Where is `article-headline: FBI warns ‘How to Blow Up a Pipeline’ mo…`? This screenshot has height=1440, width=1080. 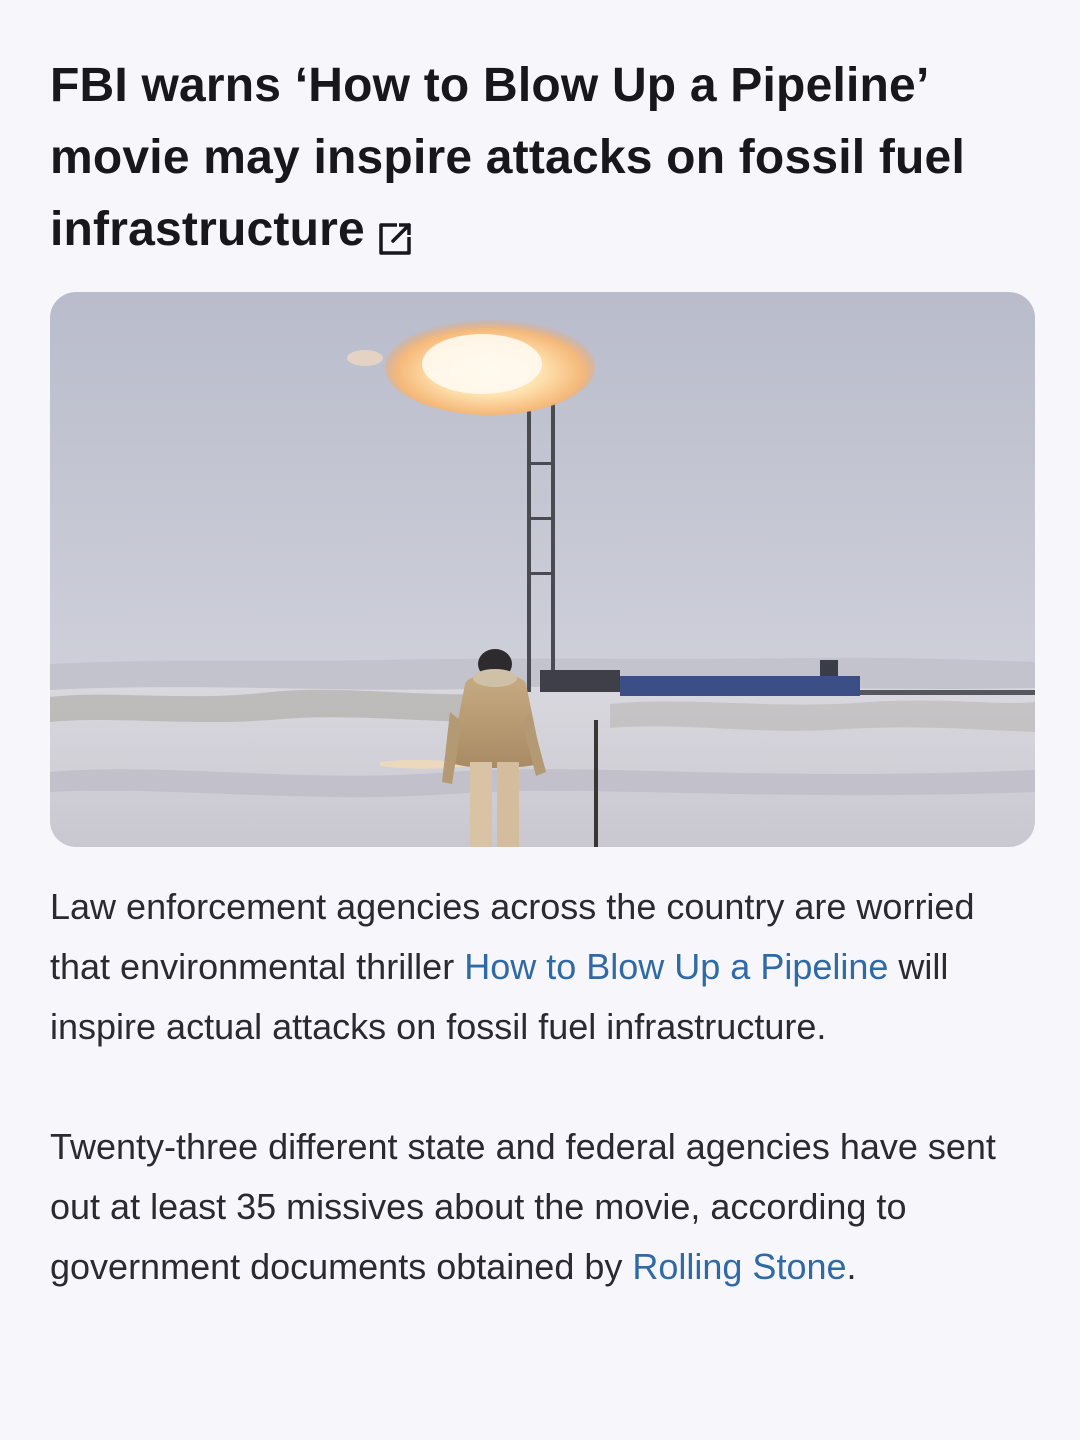 article-headline: FBI warns ‘How to Blow Up a Pipeline’ mo… is located at coordinates (542, 158).